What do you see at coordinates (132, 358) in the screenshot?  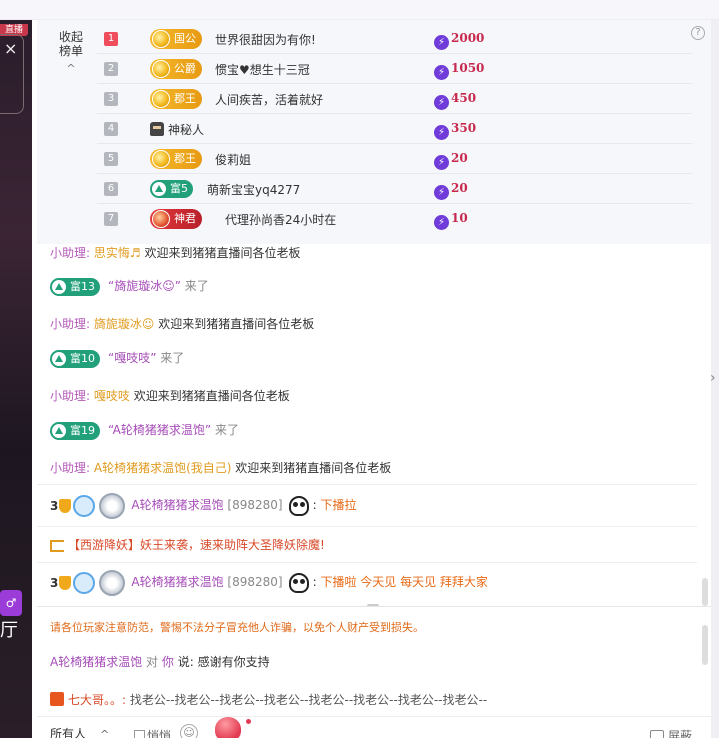 I see `chat-user-name: “嘎吱吱”` at bounding box center [132, 358].